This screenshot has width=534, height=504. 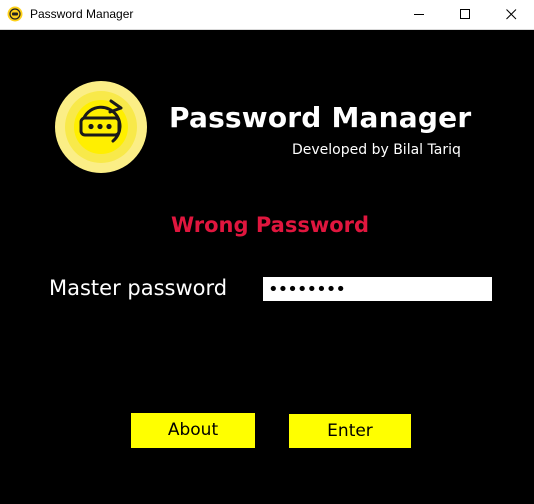 I want to click on minimize-button, so click(x=419, y=14).